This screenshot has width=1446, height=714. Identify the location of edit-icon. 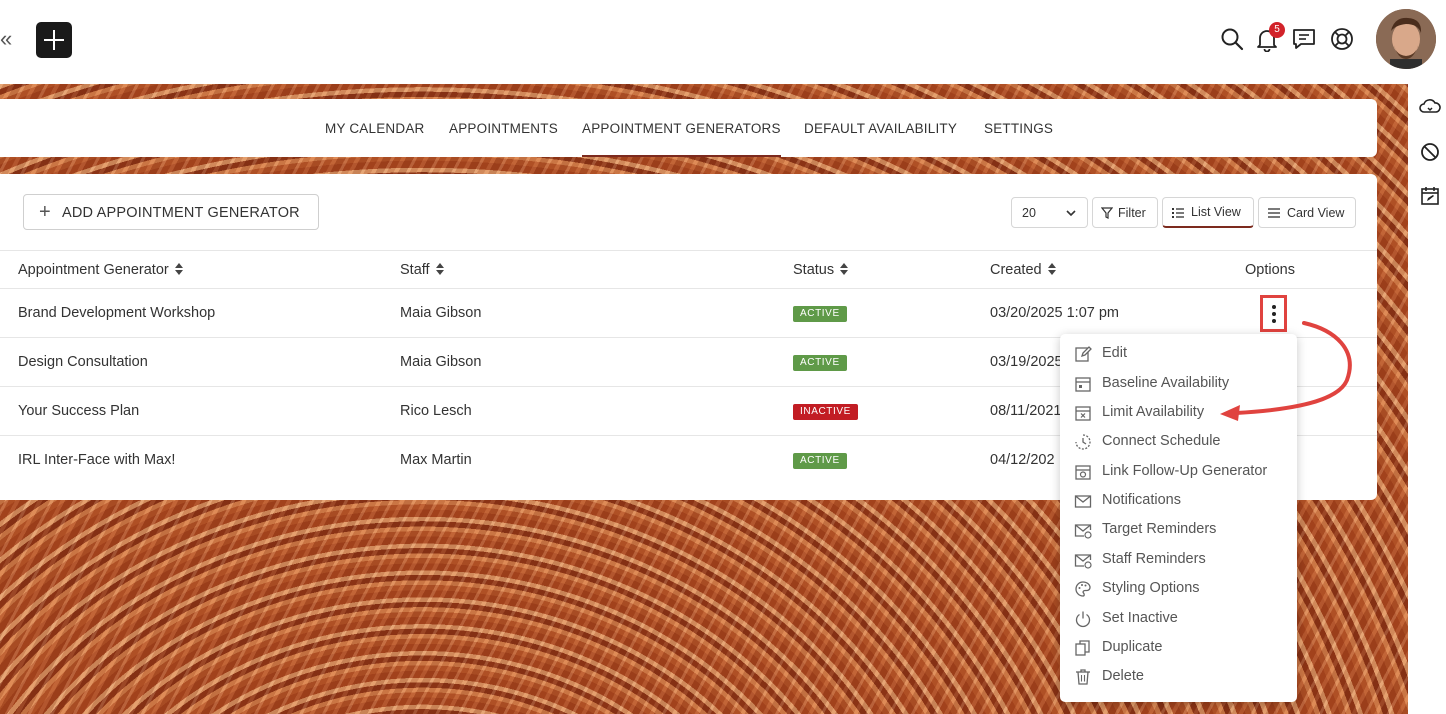
(1083, 354).